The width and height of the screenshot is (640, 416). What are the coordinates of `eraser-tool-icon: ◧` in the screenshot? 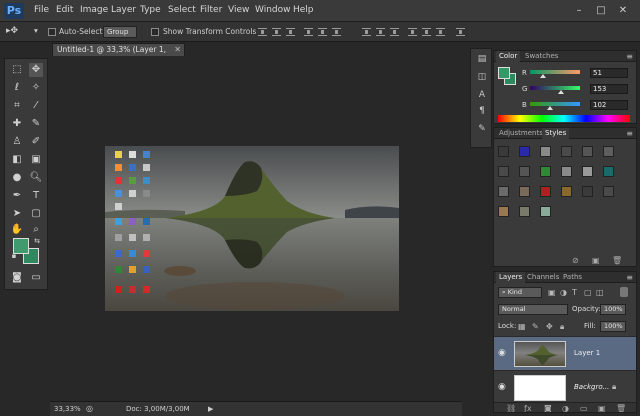 It's located at (17, 160).